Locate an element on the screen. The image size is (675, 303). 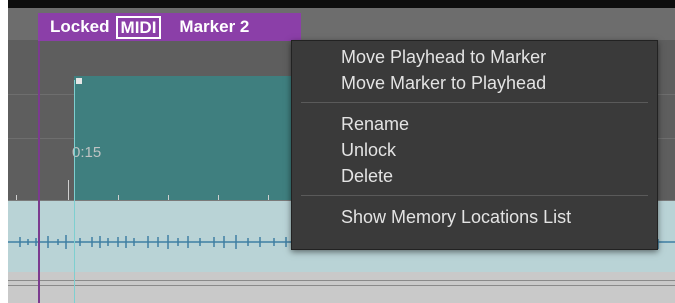
playhead-line is located at coordinates (74, 191).